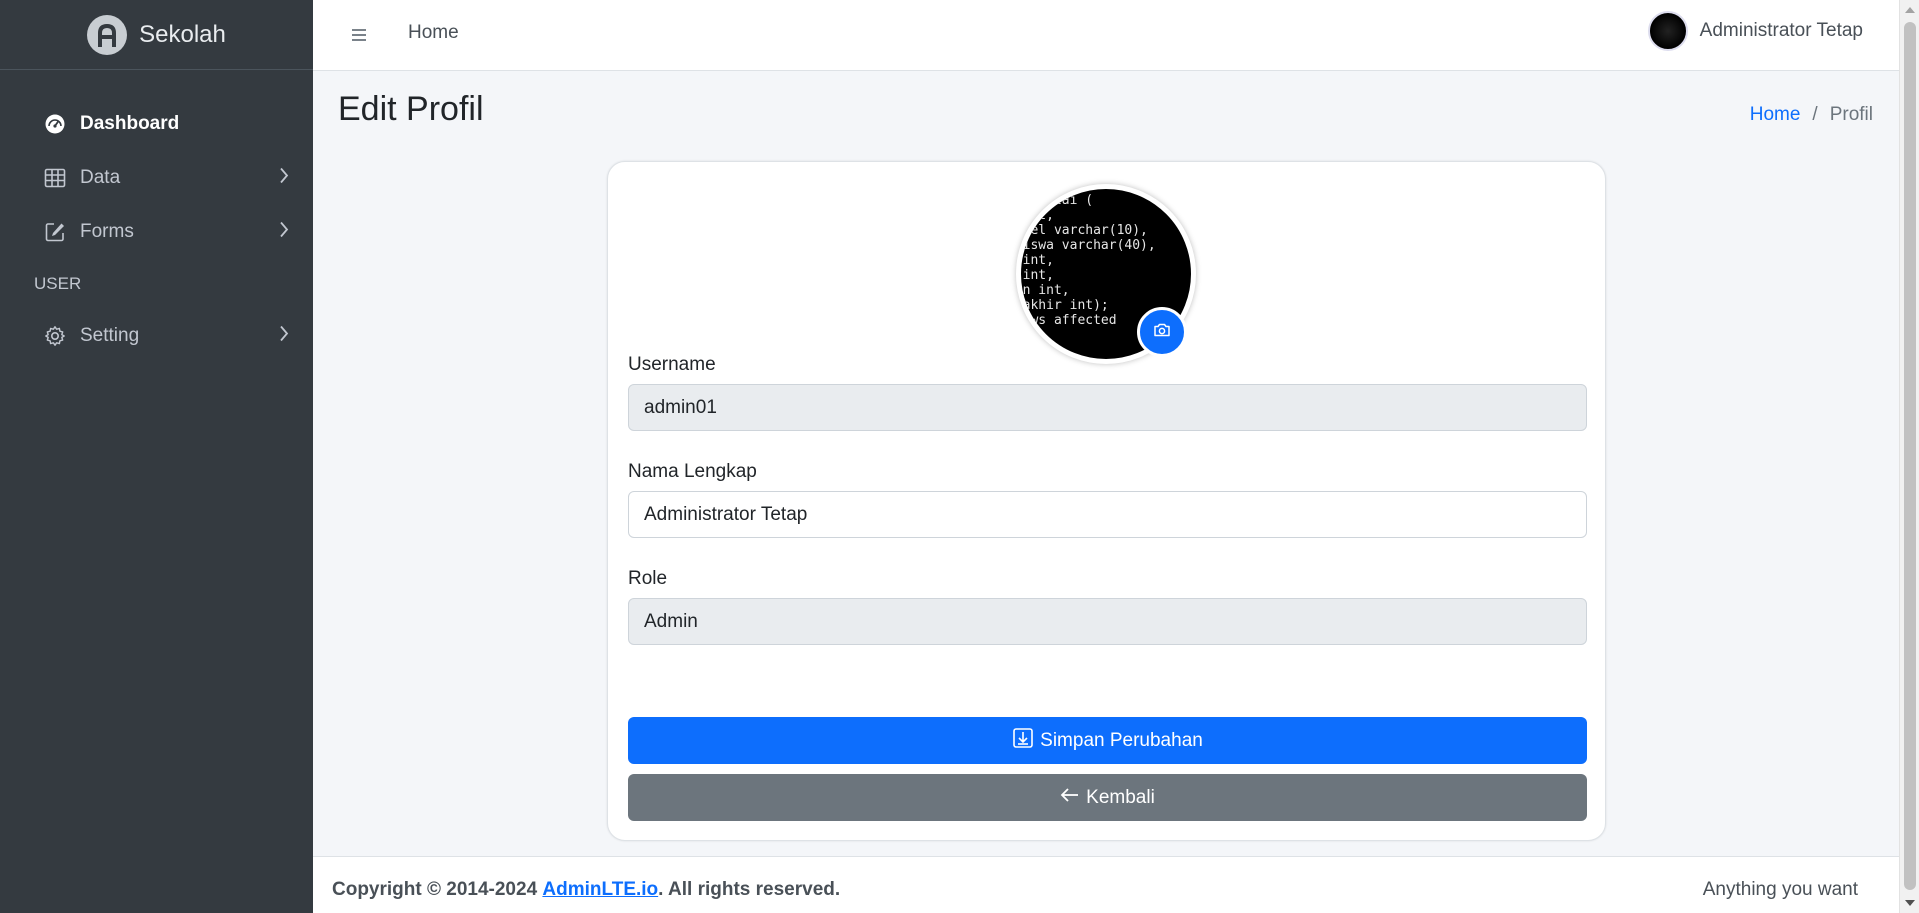 Image resolution: width=1919 pixels, height=913 pixels. I want to click on rights-text-inner: . All rights reserved., so click(749, 889).